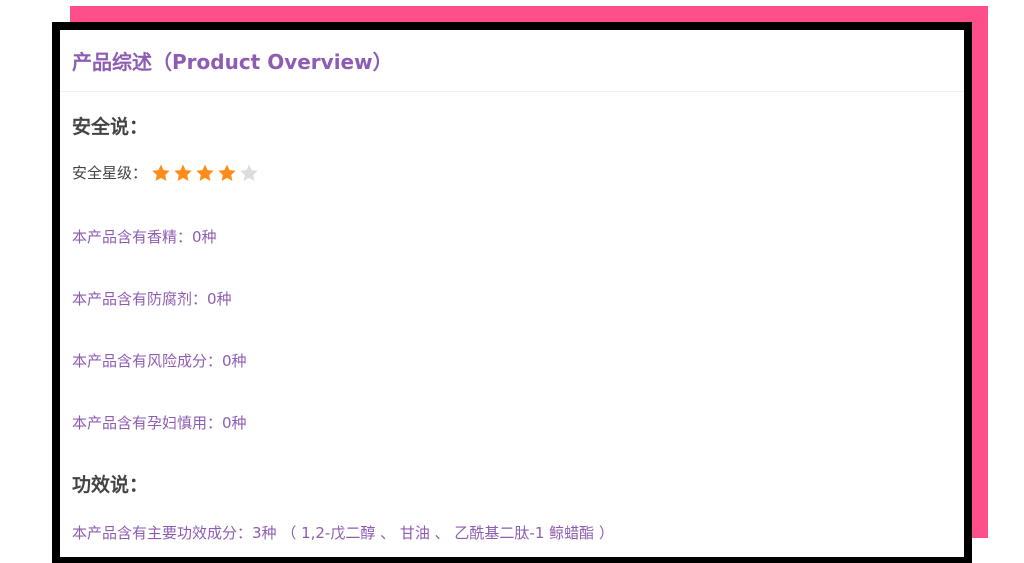 The height and width of the screenshot is (563, 1024). I want to click on card-title: 产品综述（Product Overview）, so click(232, 62).